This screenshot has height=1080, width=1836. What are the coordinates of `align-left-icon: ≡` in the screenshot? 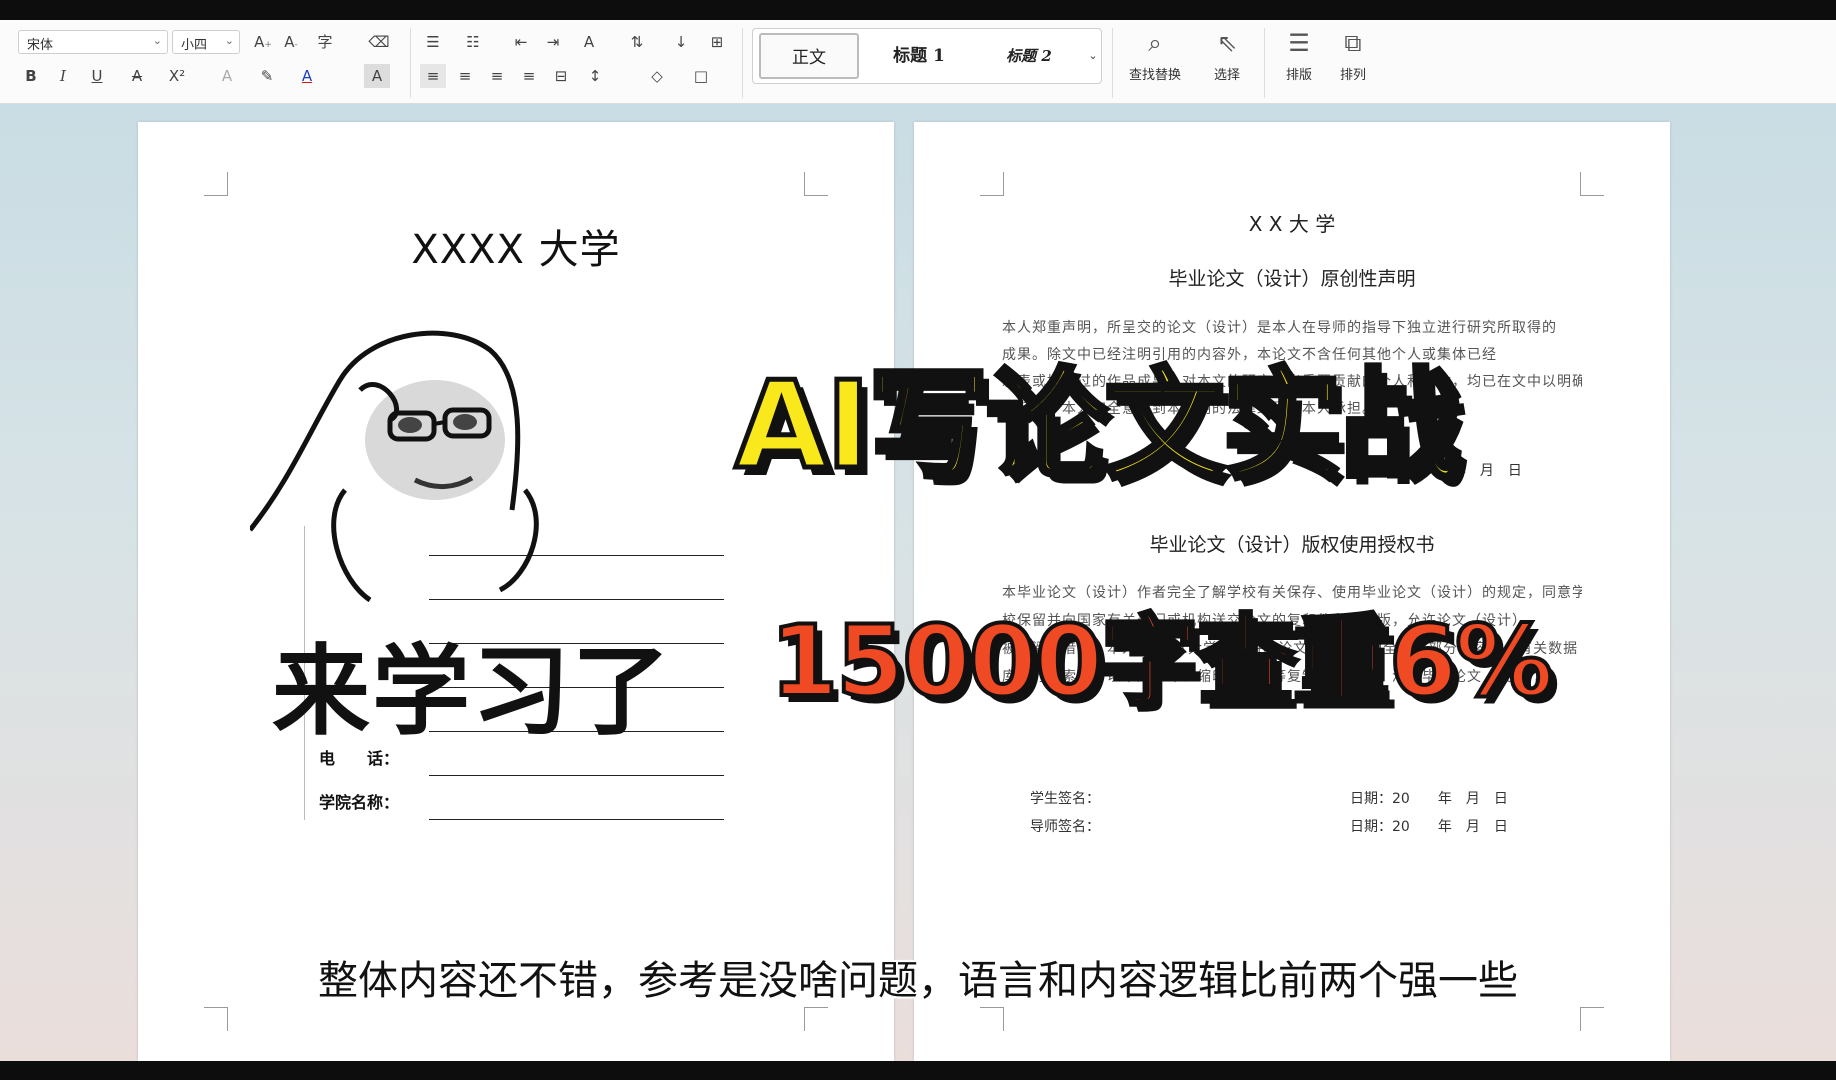 It's located at (433, 76).